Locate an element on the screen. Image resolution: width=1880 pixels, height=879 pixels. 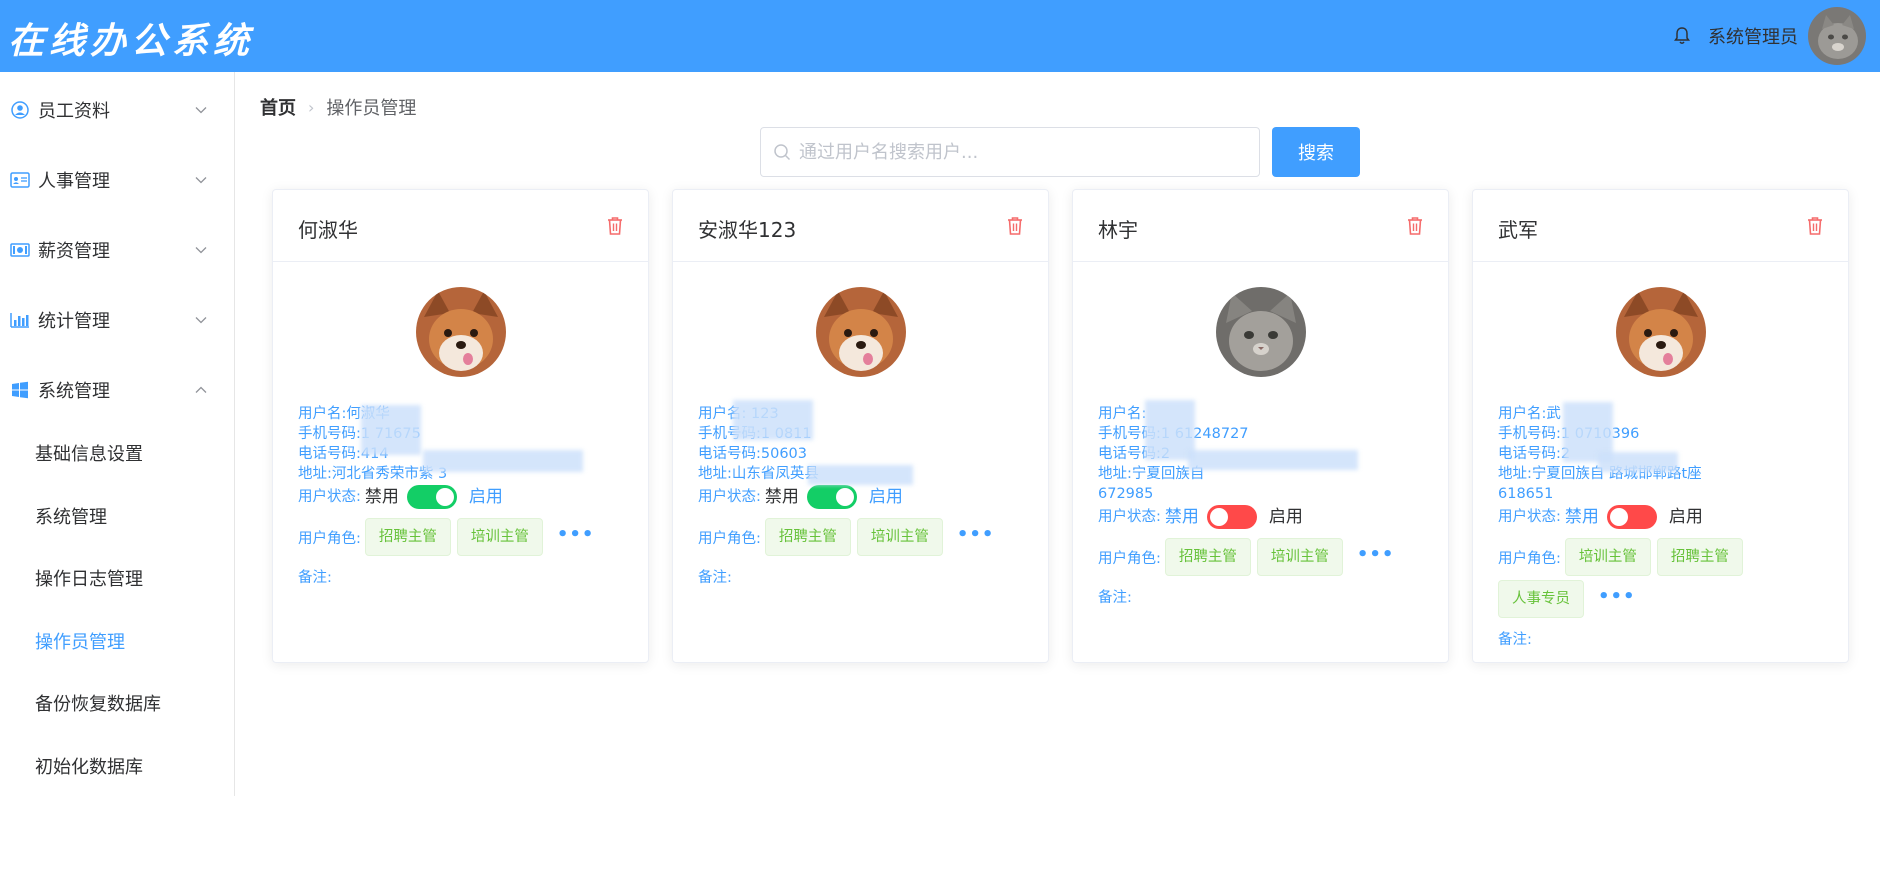
roles-label: 用户角色: is located at coordinates (729, 539).